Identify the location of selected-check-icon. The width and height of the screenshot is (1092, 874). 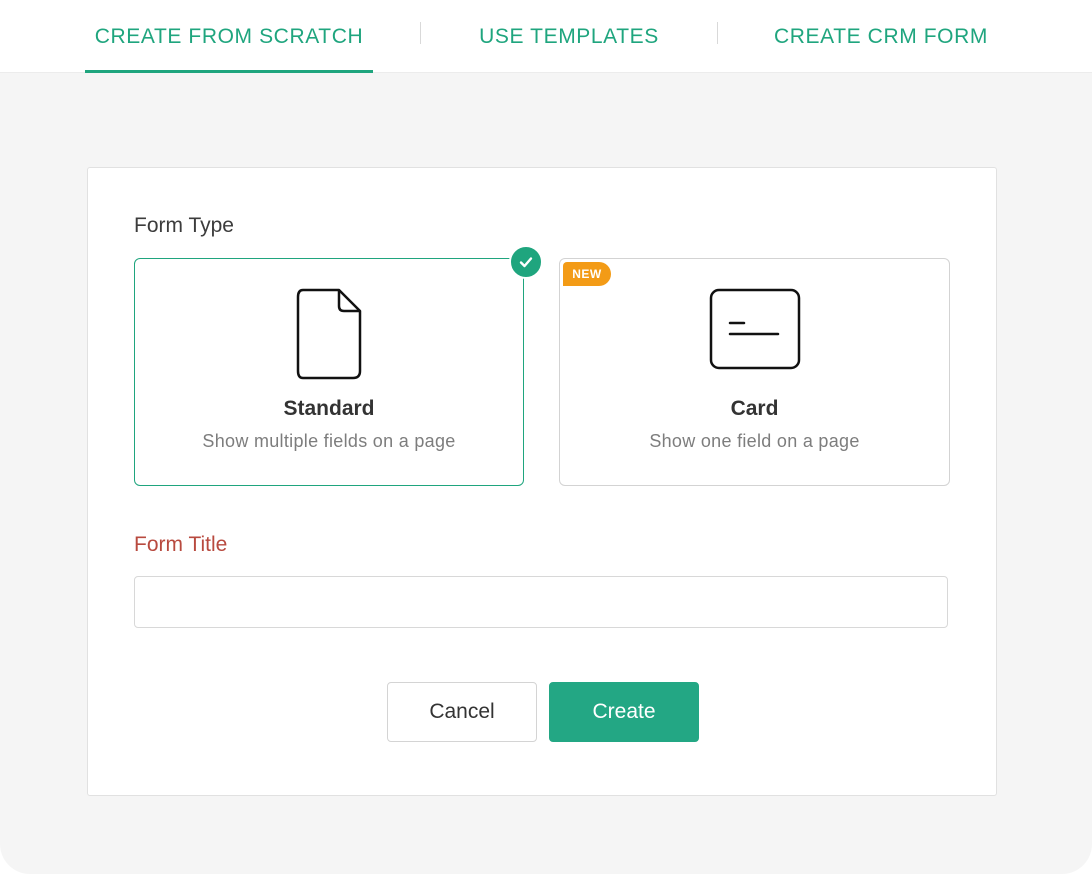
(526, 262).